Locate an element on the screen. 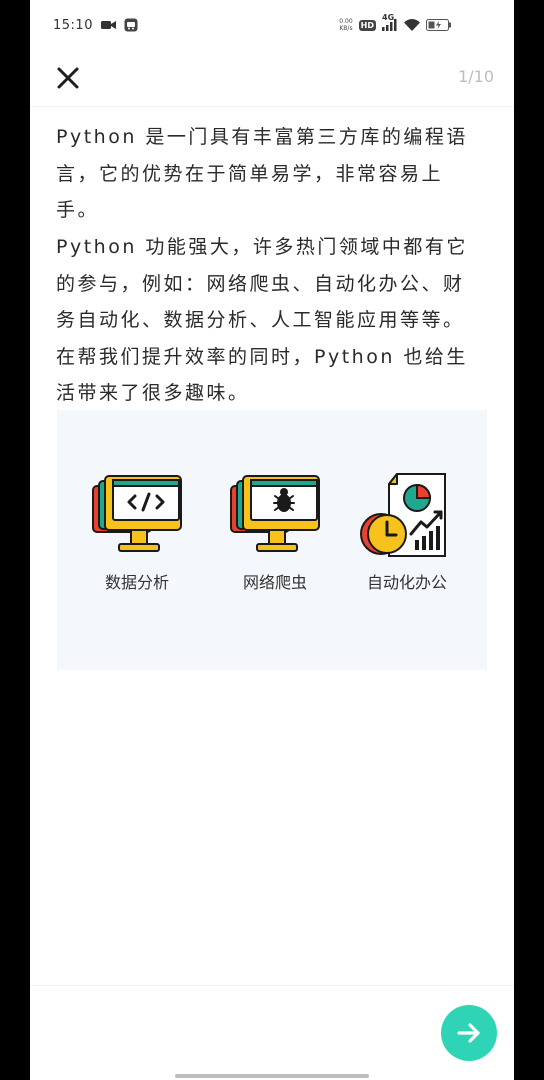  arrow-right-icon is located at coordinates (468, 1033).